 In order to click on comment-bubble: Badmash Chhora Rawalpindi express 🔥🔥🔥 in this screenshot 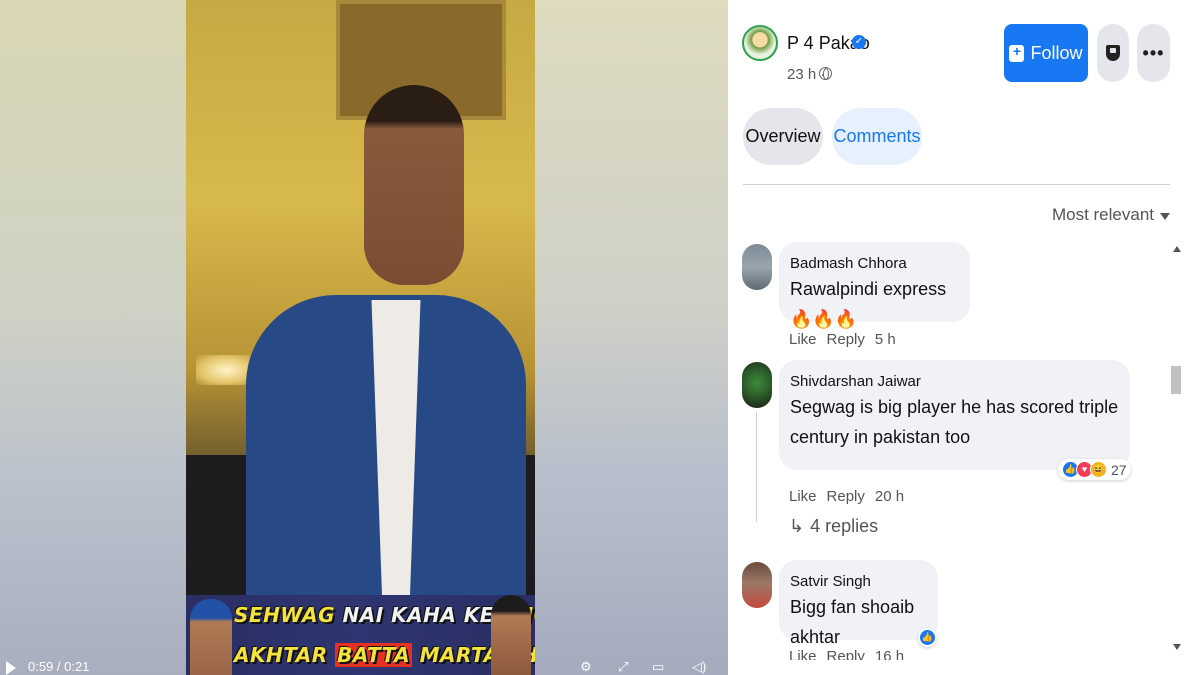, I will do `click(874, 285)`.